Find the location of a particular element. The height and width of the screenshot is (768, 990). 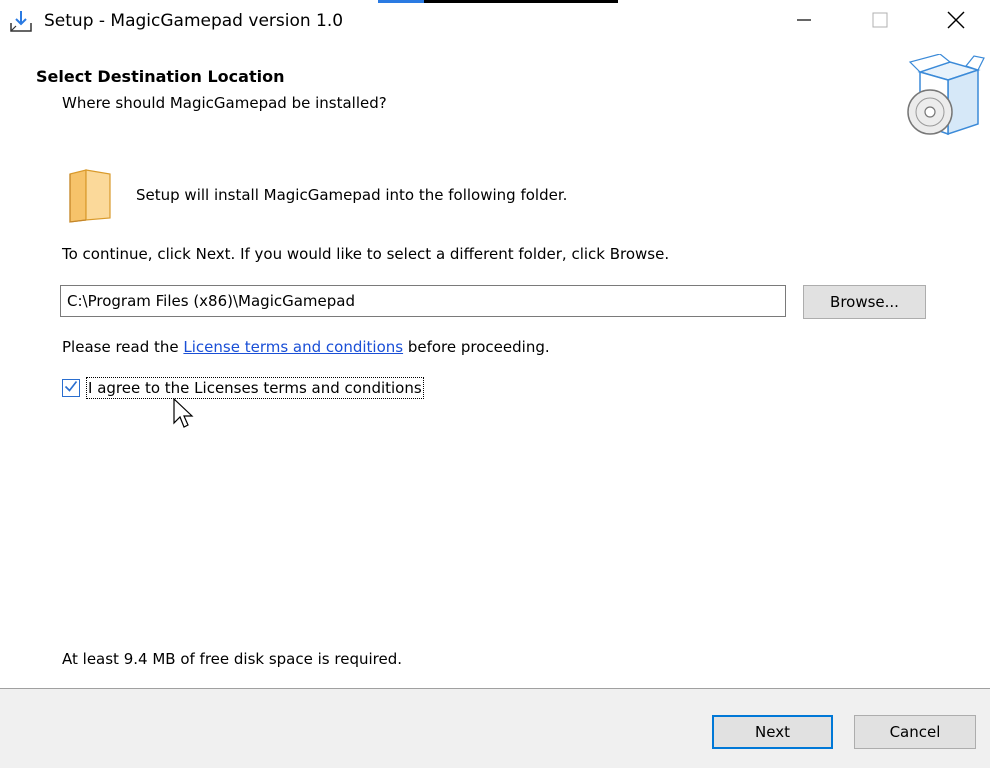

maximize-icon is located at coordinates (880, 22).